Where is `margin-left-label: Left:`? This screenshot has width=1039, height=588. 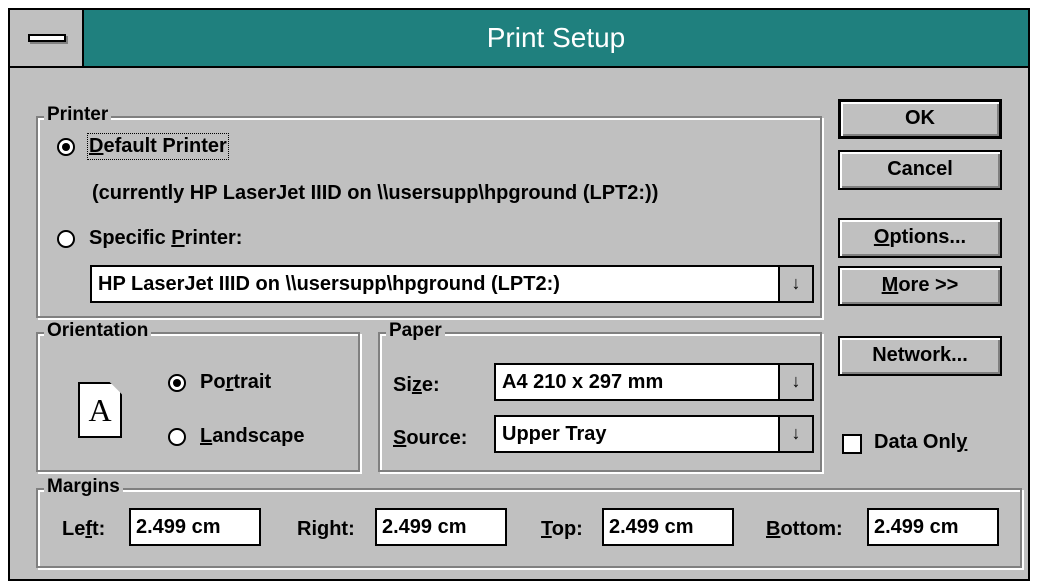 margin-left-label: Left: is located at coordinates (84, 529).